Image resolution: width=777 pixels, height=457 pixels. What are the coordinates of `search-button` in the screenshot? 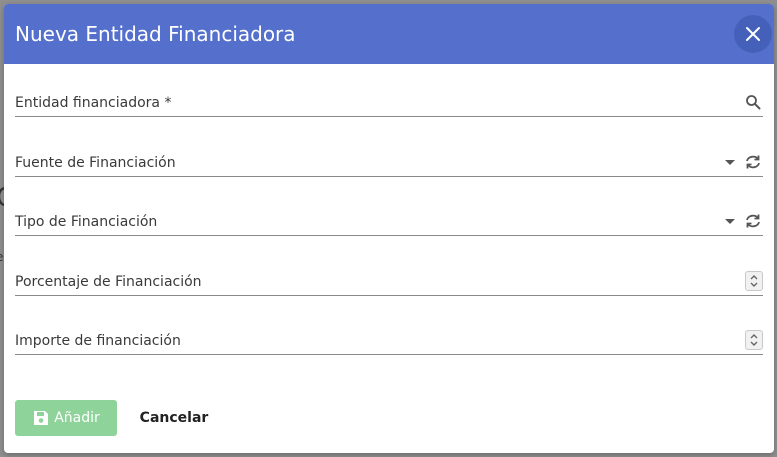 It's located at (753, 102).